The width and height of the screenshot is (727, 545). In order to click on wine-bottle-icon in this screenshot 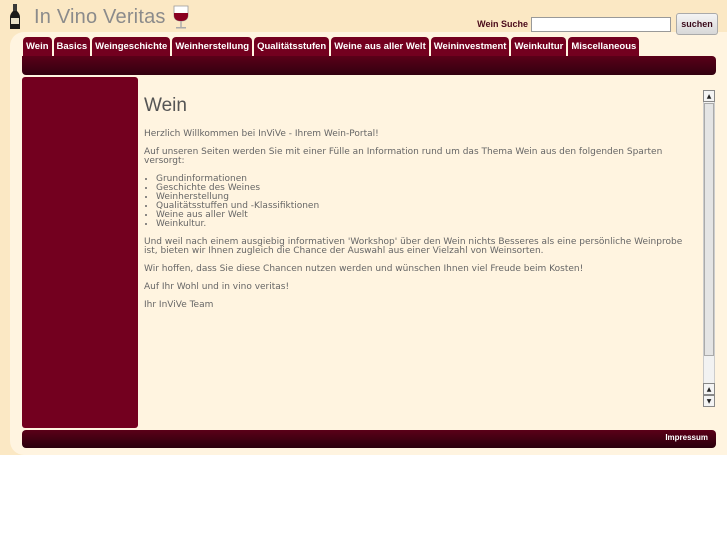, I will do `click(15, 16)`.